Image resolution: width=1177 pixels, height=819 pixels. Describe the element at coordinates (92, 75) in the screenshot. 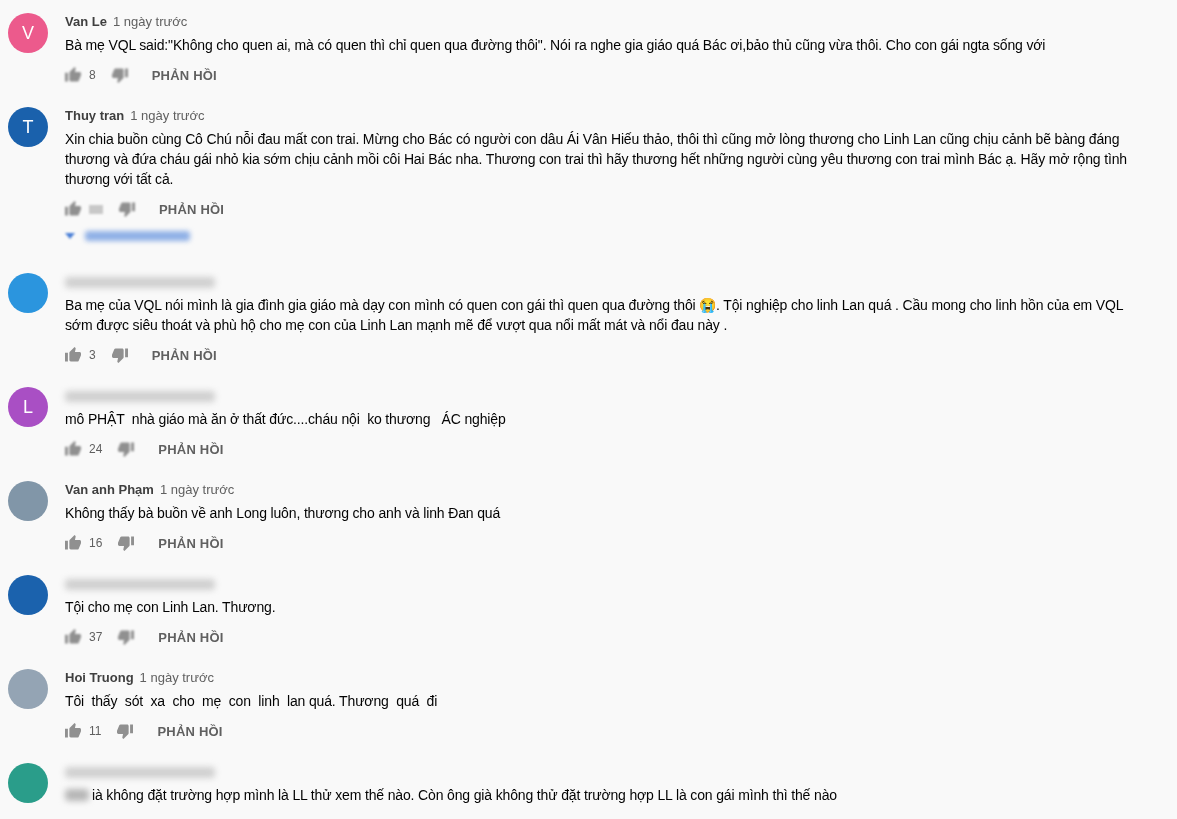

I see `like-count: 8` at that location.